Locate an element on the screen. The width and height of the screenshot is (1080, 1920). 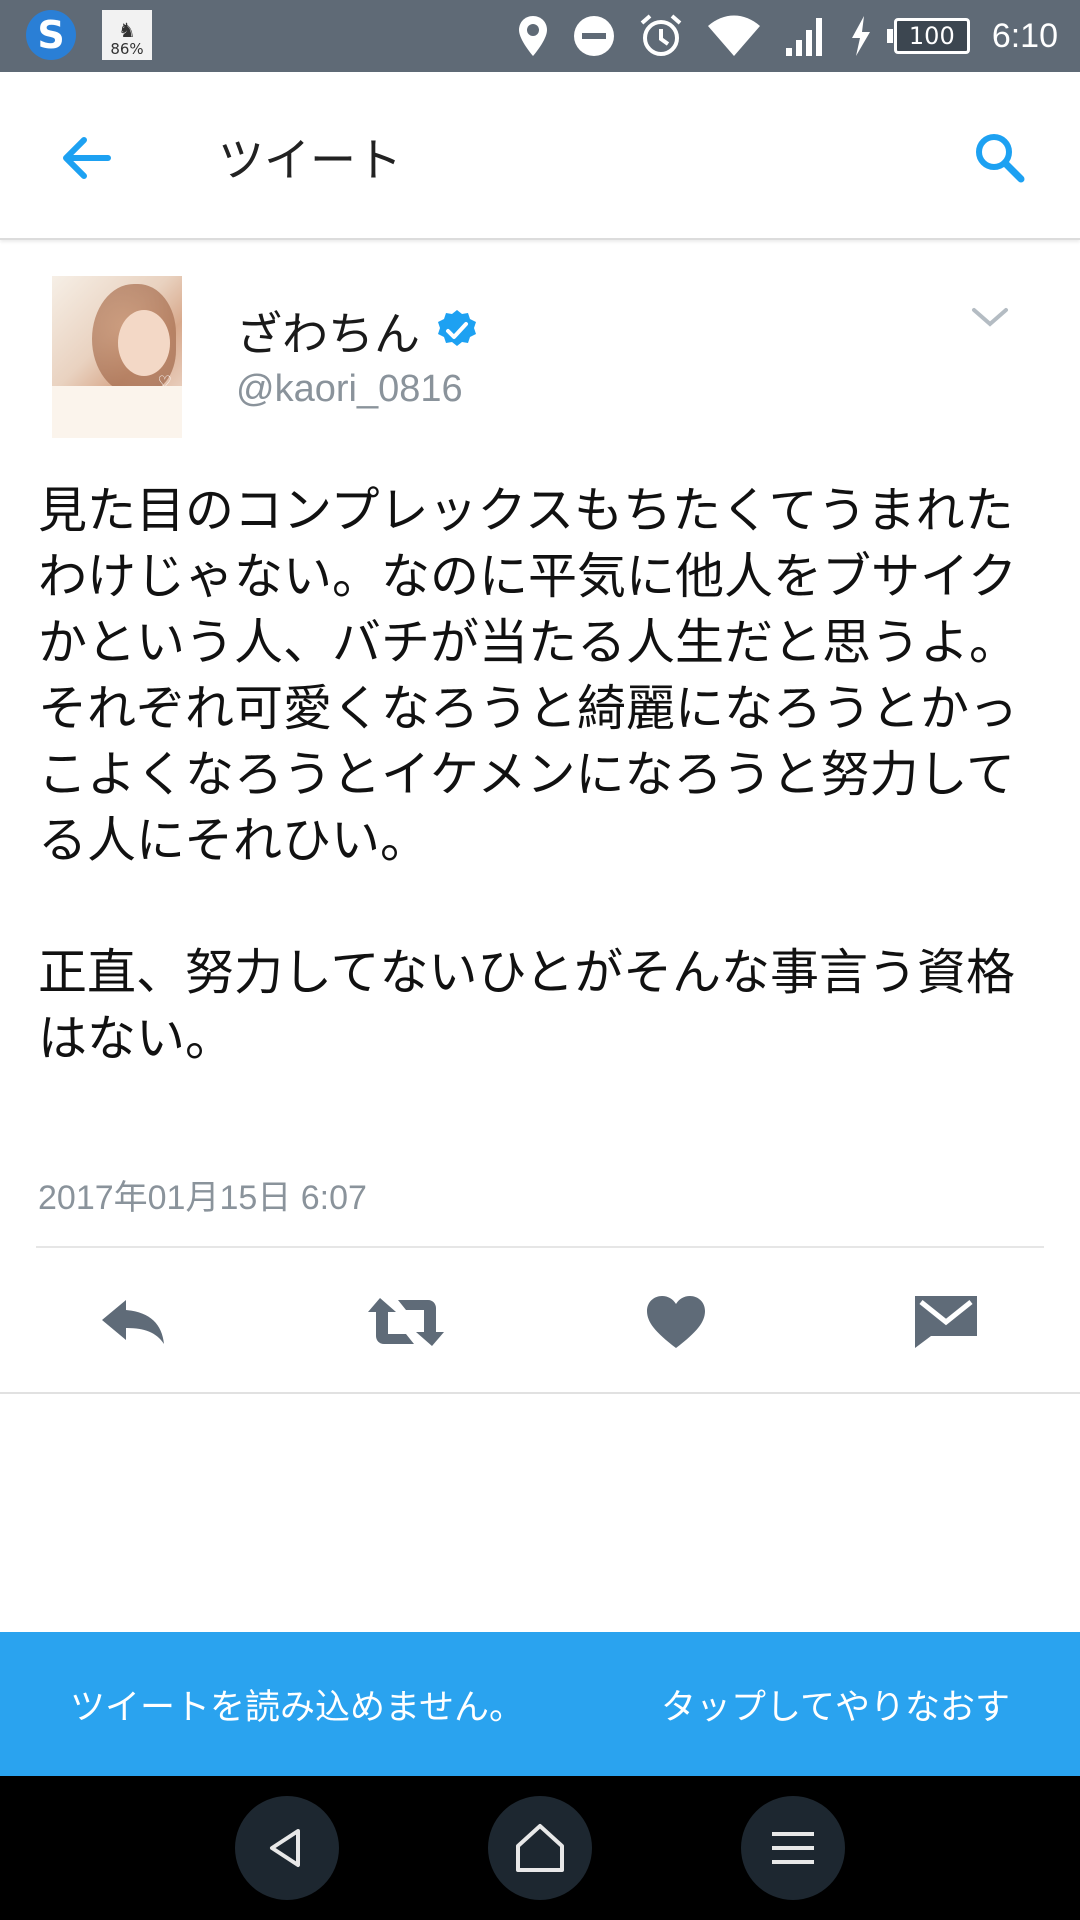
status-right-icons: 100 6:10 is located at coordinates (787, 36).